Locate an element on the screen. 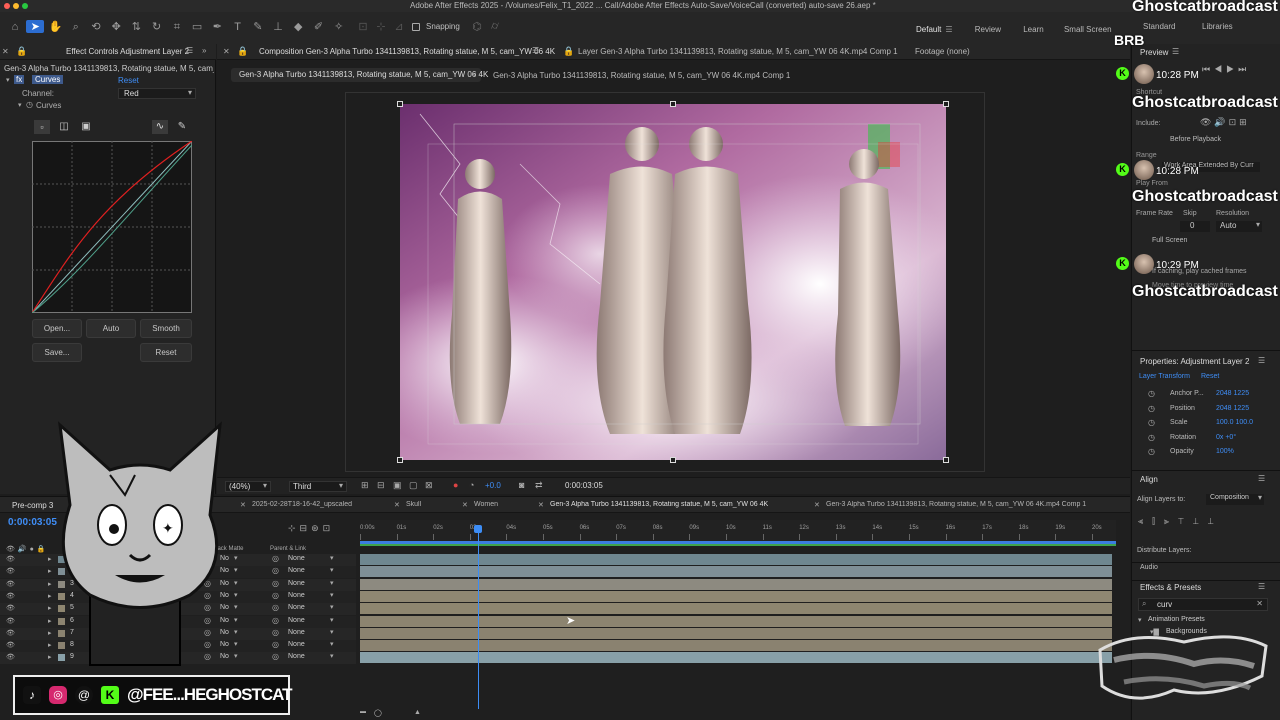  zoom-tool-icon: ⌕ is located at coordinates (76, 27).